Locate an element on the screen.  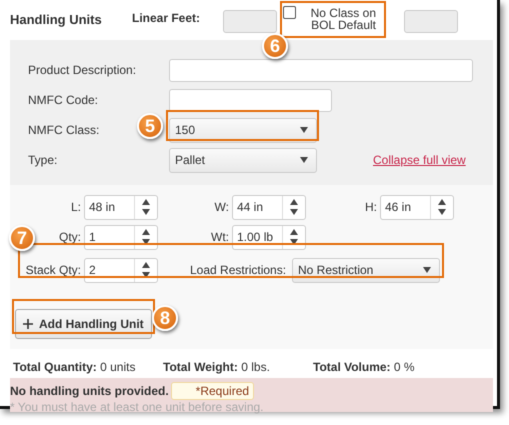
field-label: L: is located at coordinates (75, 207).